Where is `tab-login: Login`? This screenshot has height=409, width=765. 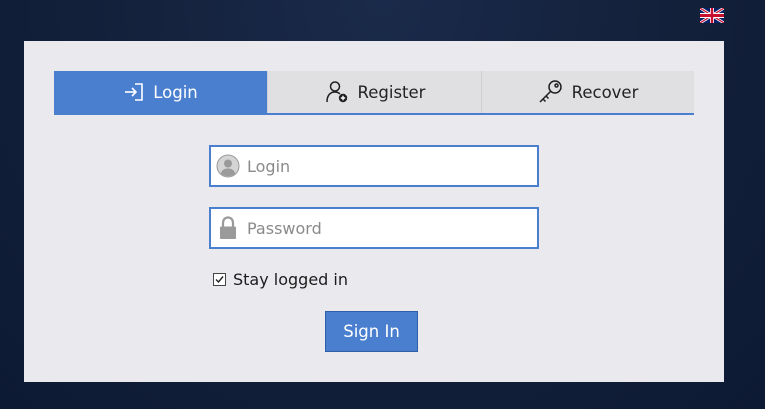 tab-login: Login is located at coordinates (160, 92).